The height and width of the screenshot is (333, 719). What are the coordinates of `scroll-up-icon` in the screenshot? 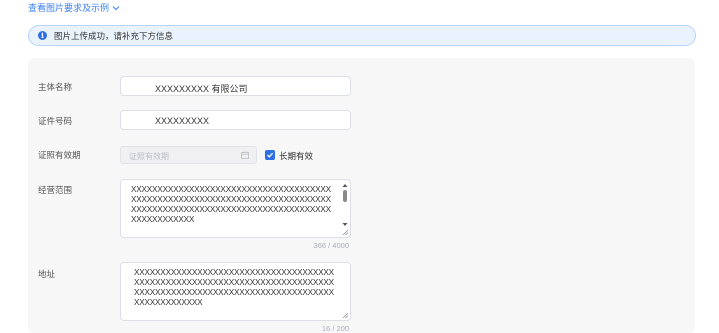 It's located at (345, 185).